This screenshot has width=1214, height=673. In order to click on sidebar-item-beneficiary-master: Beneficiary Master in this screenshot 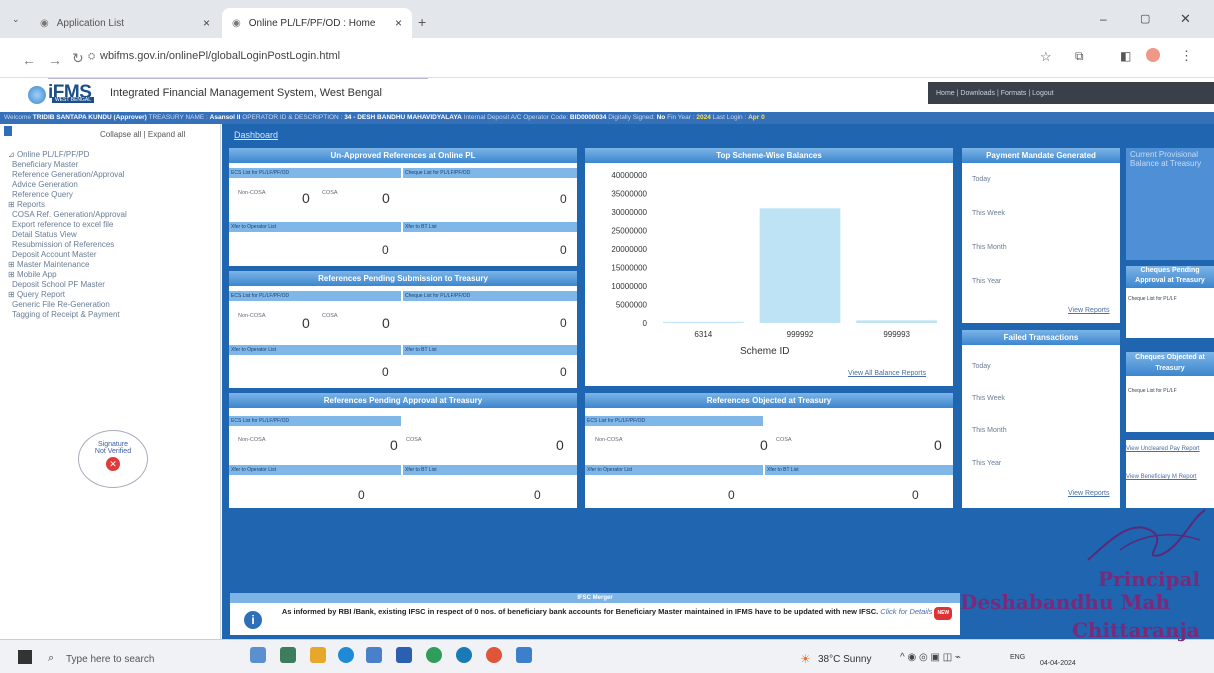, I will do `click(45, 164)`.